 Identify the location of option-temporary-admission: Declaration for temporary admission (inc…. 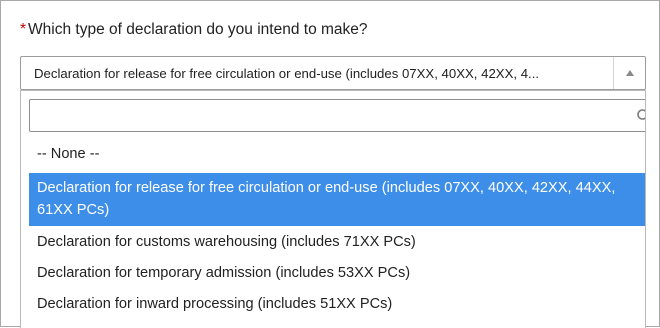
(337, 272).